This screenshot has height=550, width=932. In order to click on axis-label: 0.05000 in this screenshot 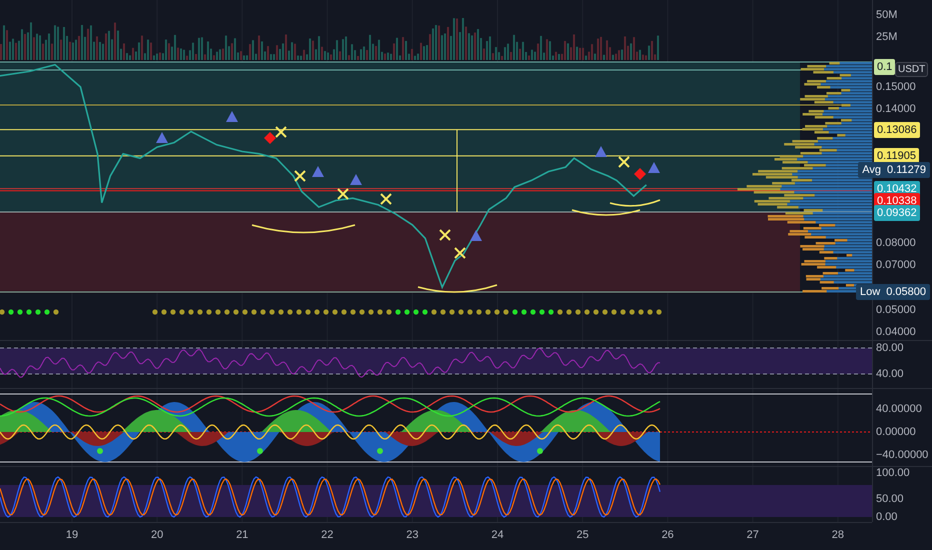, I will do `click(896, 310)`.